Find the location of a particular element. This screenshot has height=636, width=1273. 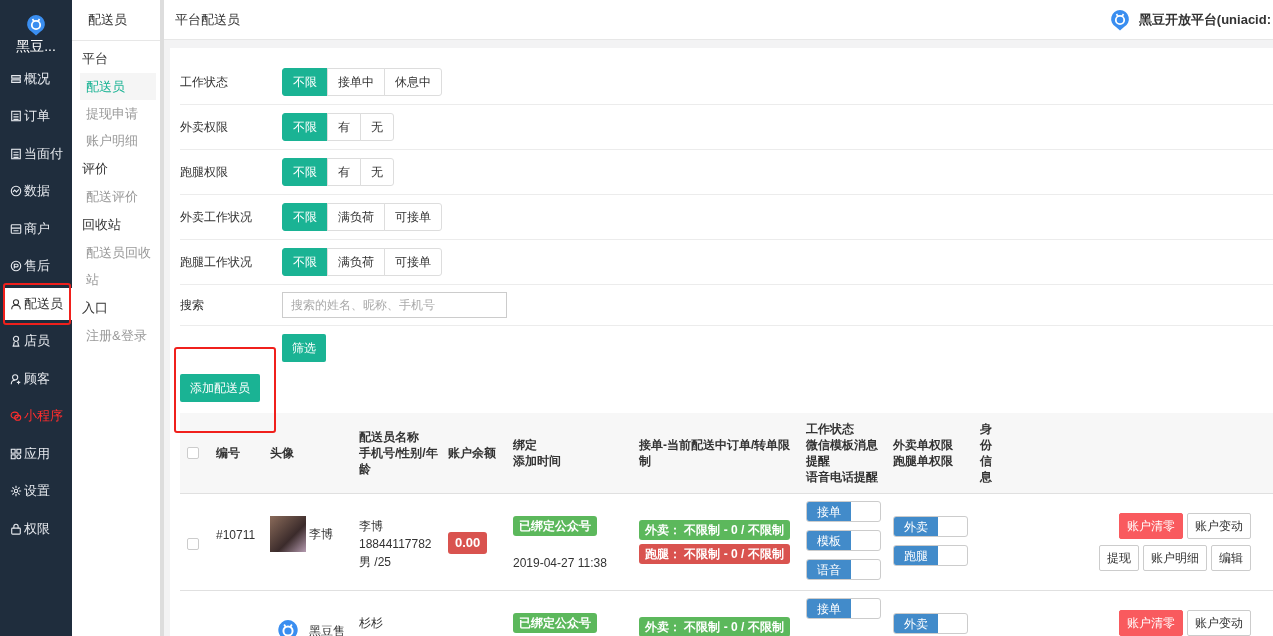

sidebar-item: 数据 is located at coordinates (36, 191).